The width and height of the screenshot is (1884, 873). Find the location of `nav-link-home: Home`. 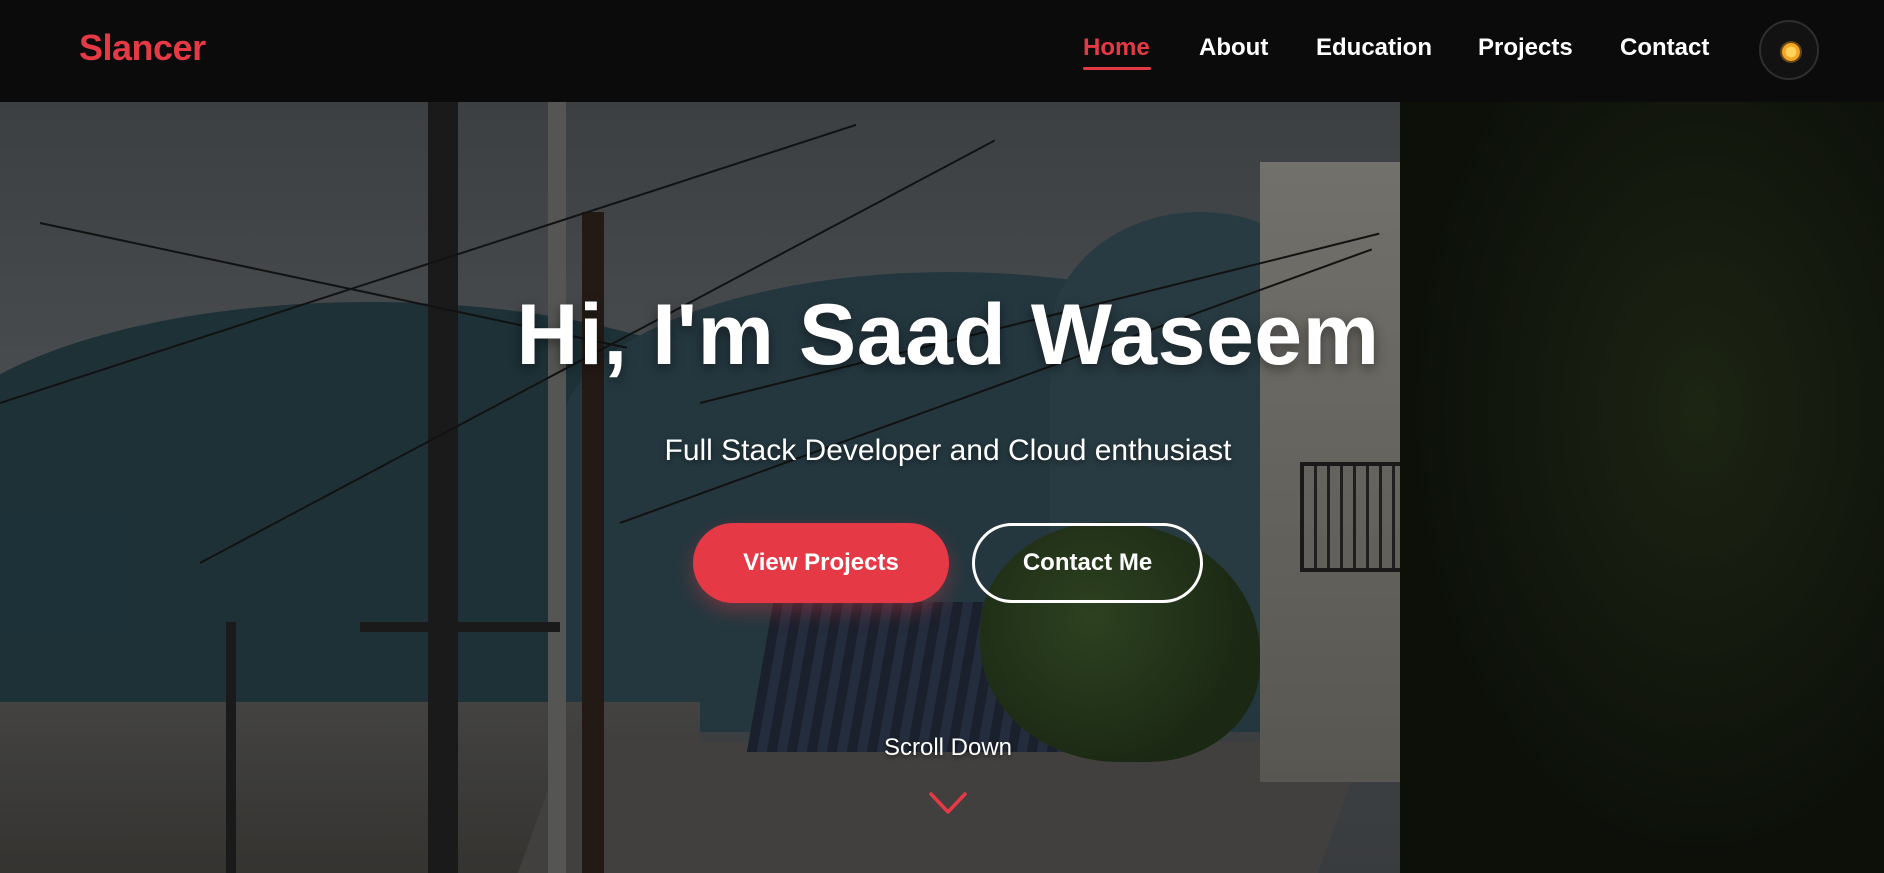

nav-link-home: Home is located at coordinates (1116, 48).